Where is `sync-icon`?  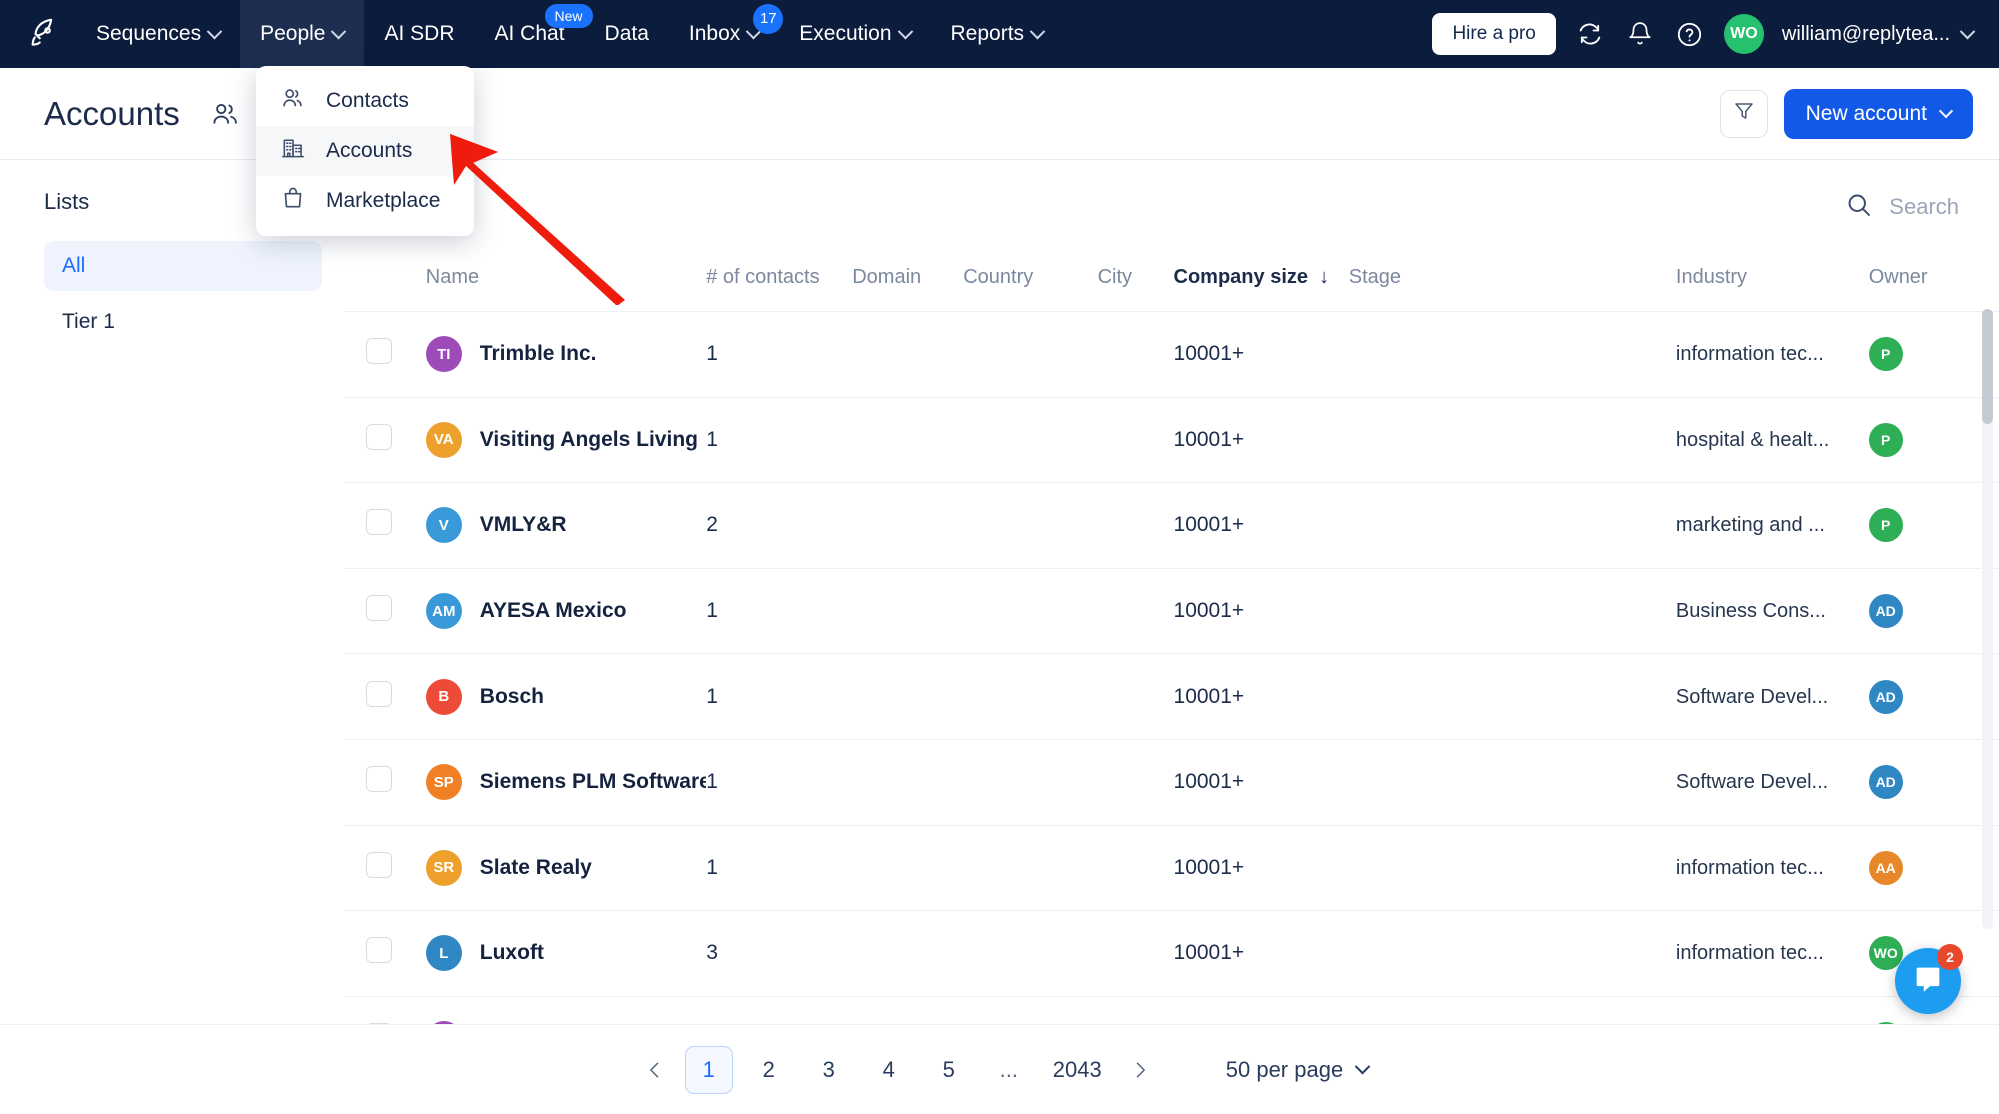
sync-icon is located at coordinates (1590, 34).